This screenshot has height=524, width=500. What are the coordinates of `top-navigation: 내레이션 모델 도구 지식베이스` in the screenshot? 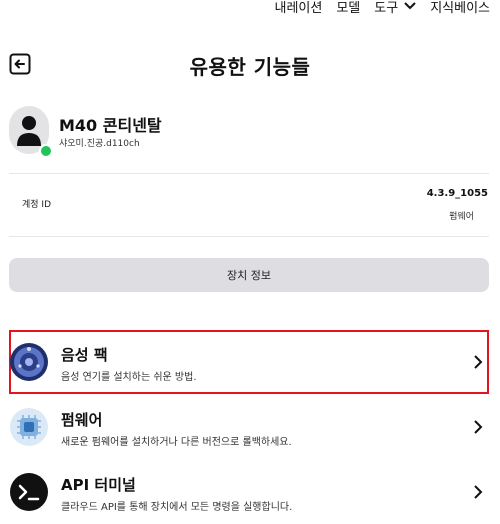 It's located at (380, 8).